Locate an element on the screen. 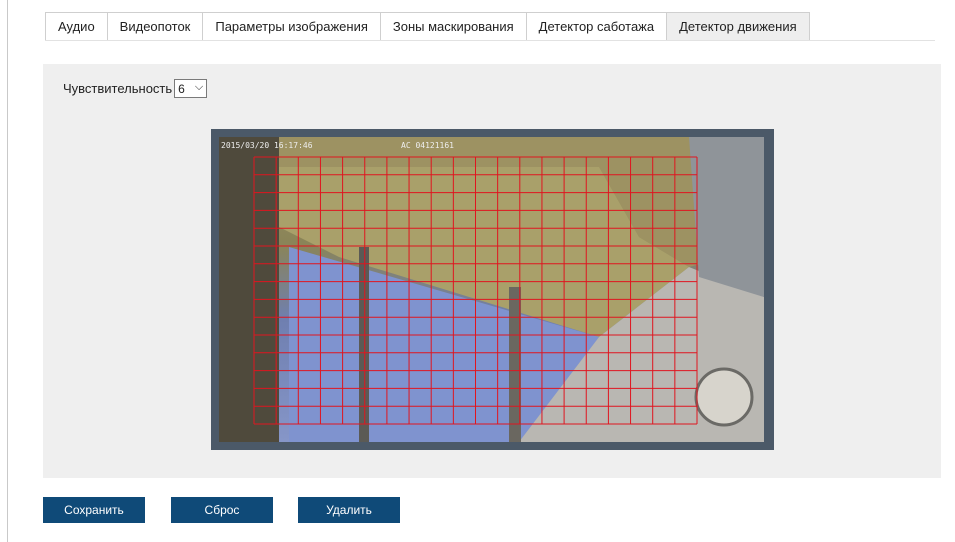  scene-right-wall is located at coordinates (726, 217).